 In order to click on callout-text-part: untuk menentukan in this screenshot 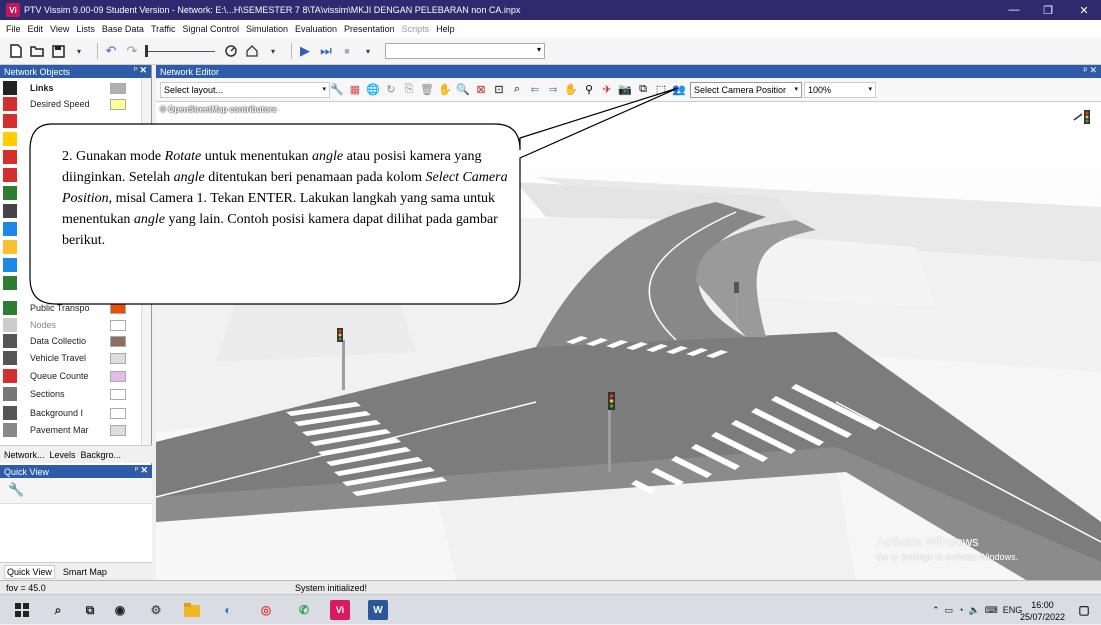, I will do `click(257, 156)`.